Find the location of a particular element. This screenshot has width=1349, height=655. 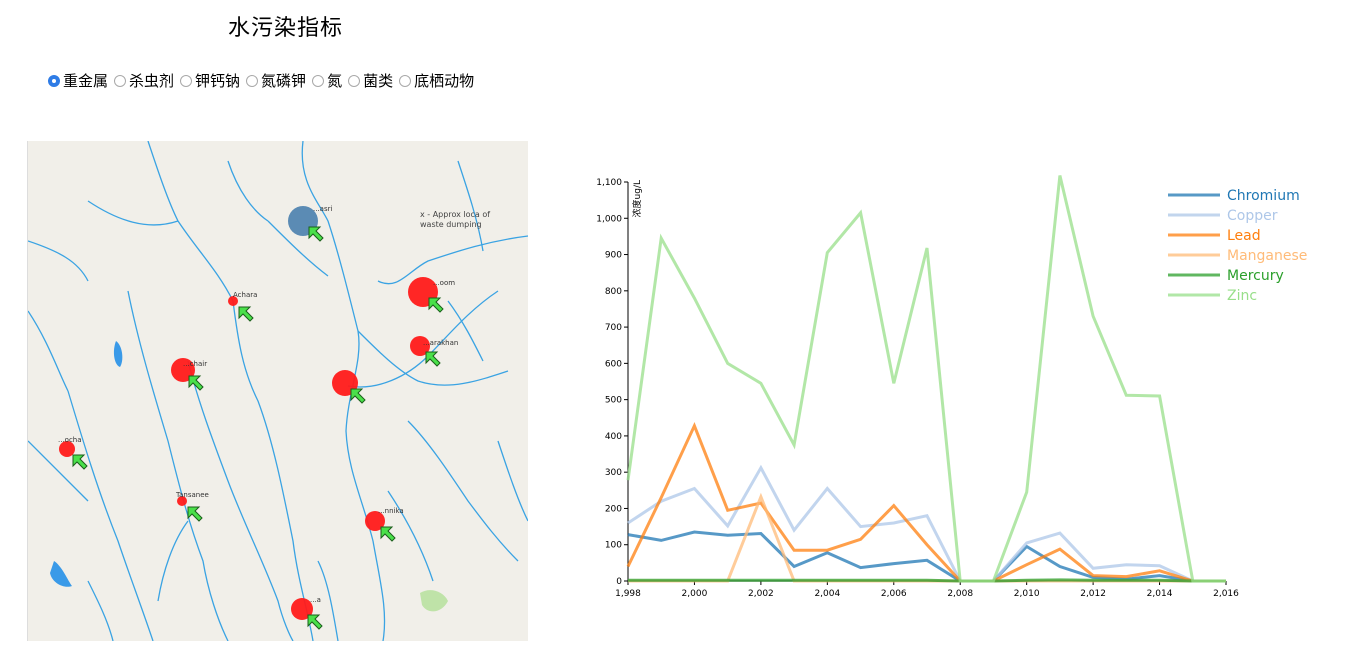

town-label: ...ocha is located at coordinates (70, 440).